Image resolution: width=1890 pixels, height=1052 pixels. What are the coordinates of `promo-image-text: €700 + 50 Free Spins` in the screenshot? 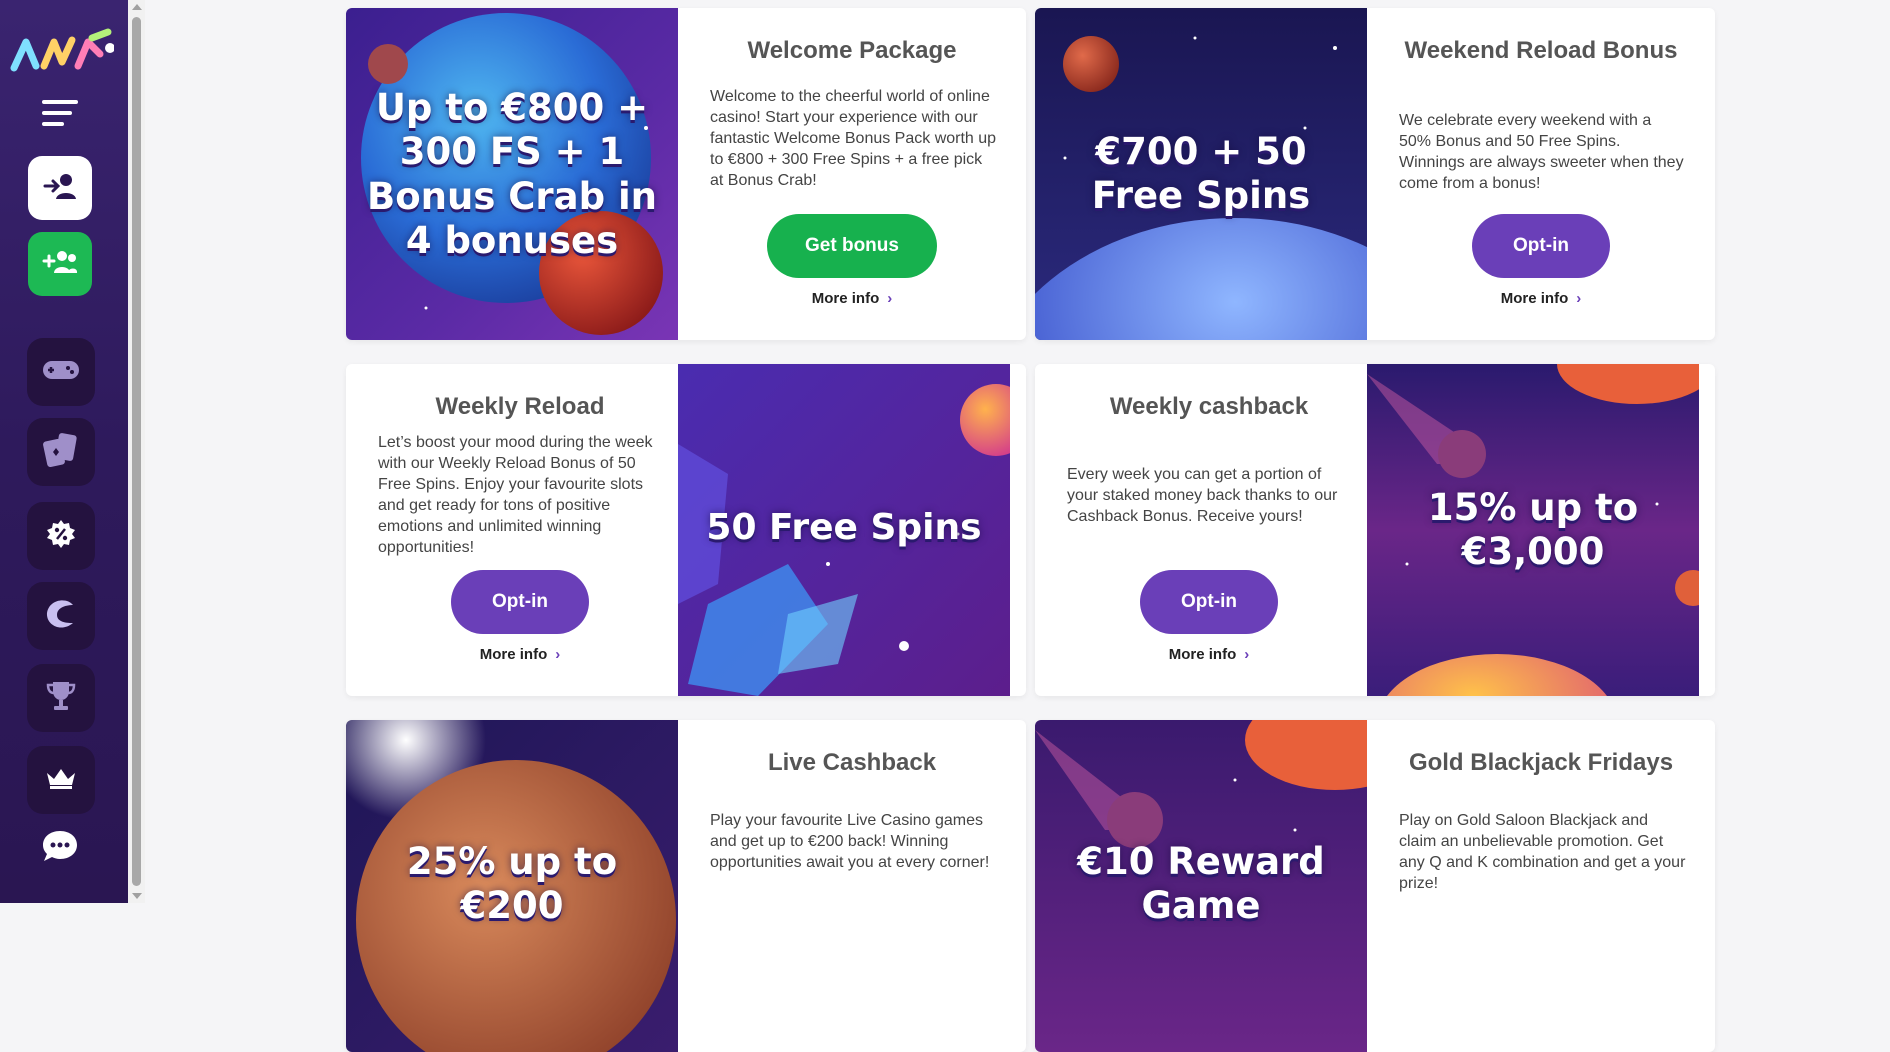 It's located at (1201, 174).